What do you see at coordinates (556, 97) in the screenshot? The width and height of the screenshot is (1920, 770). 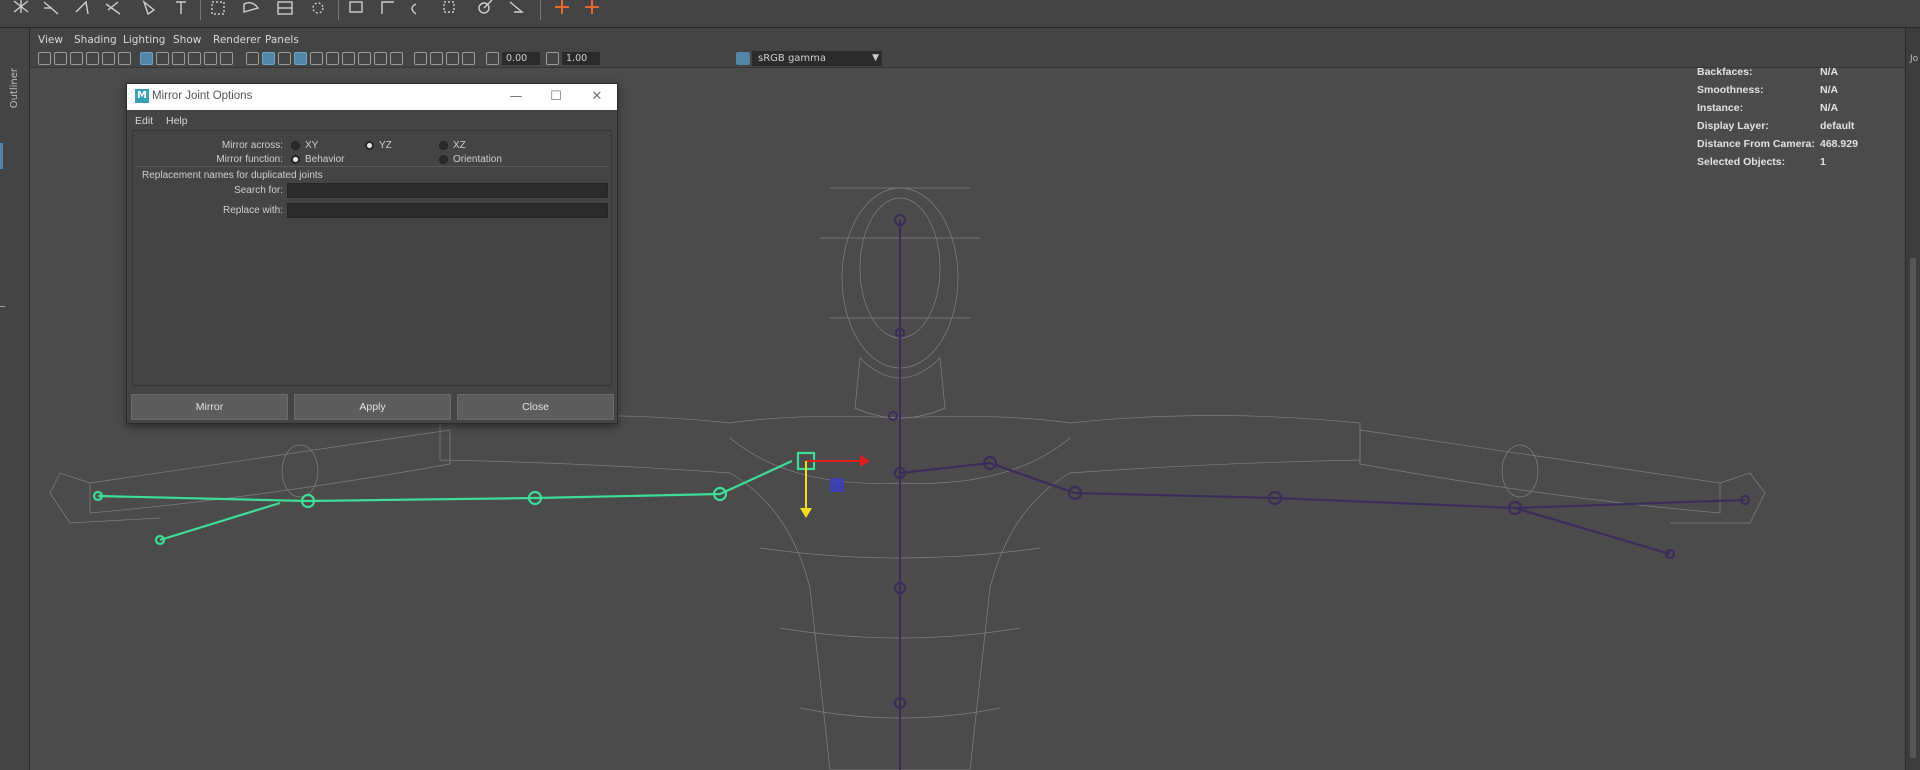 I see `maximize-icon: ☐` at bounding box center [556, 97].